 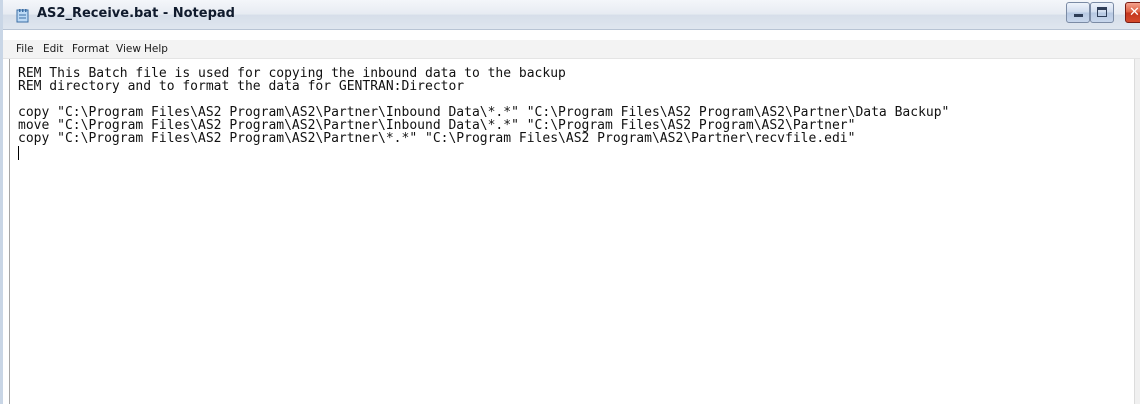 I want to click on menu-help: Help, so click(x=156, y=49).